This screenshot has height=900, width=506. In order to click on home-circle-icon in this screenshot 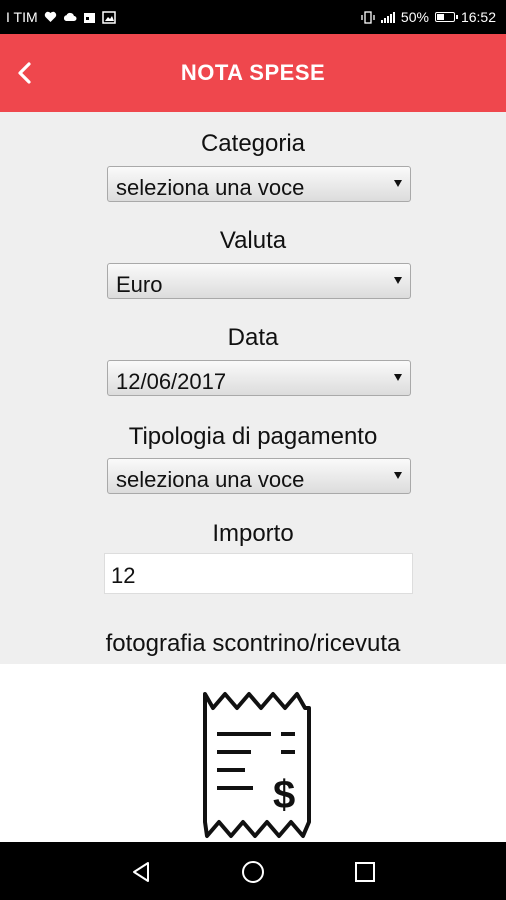, I will do `click(253, 872)`.